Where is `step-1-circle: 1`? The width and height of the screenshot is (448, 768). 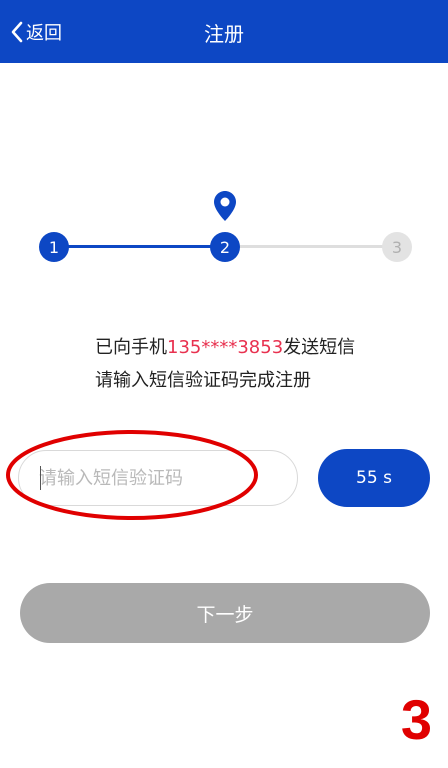 step-1-circle: 1 is located at coordinates (54, 247).